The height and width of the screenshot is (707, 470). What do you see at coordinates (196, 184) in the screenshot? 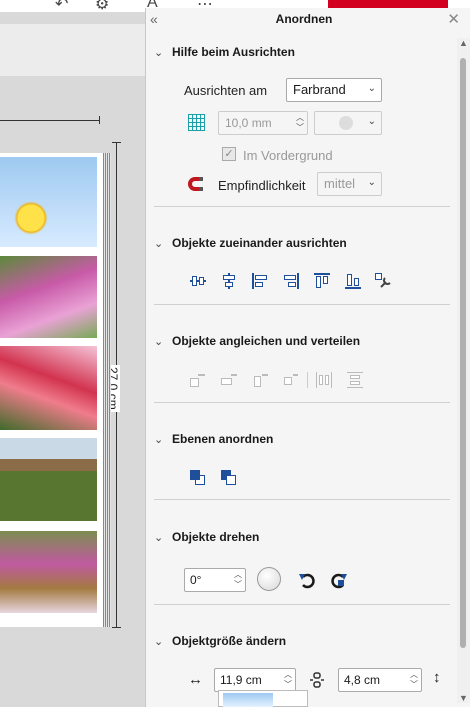
I see `magnet-icon` at bounding box center [196, 184].